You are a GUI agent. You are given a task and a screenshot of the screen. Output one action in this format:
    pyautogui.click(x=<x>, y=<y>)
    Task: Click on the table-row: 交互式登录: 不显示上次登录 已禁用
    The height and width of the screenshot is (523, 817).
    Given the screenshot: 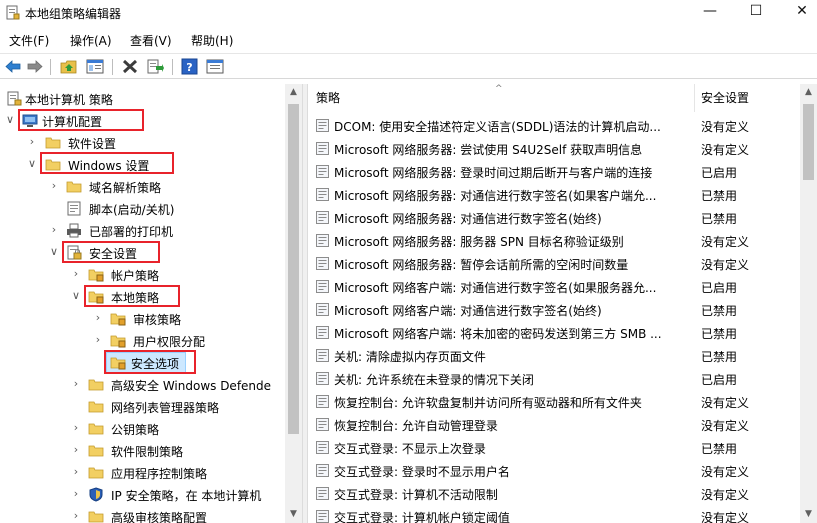 What is the action you would take?
    pyautogui.click(x=554, y=447)
    